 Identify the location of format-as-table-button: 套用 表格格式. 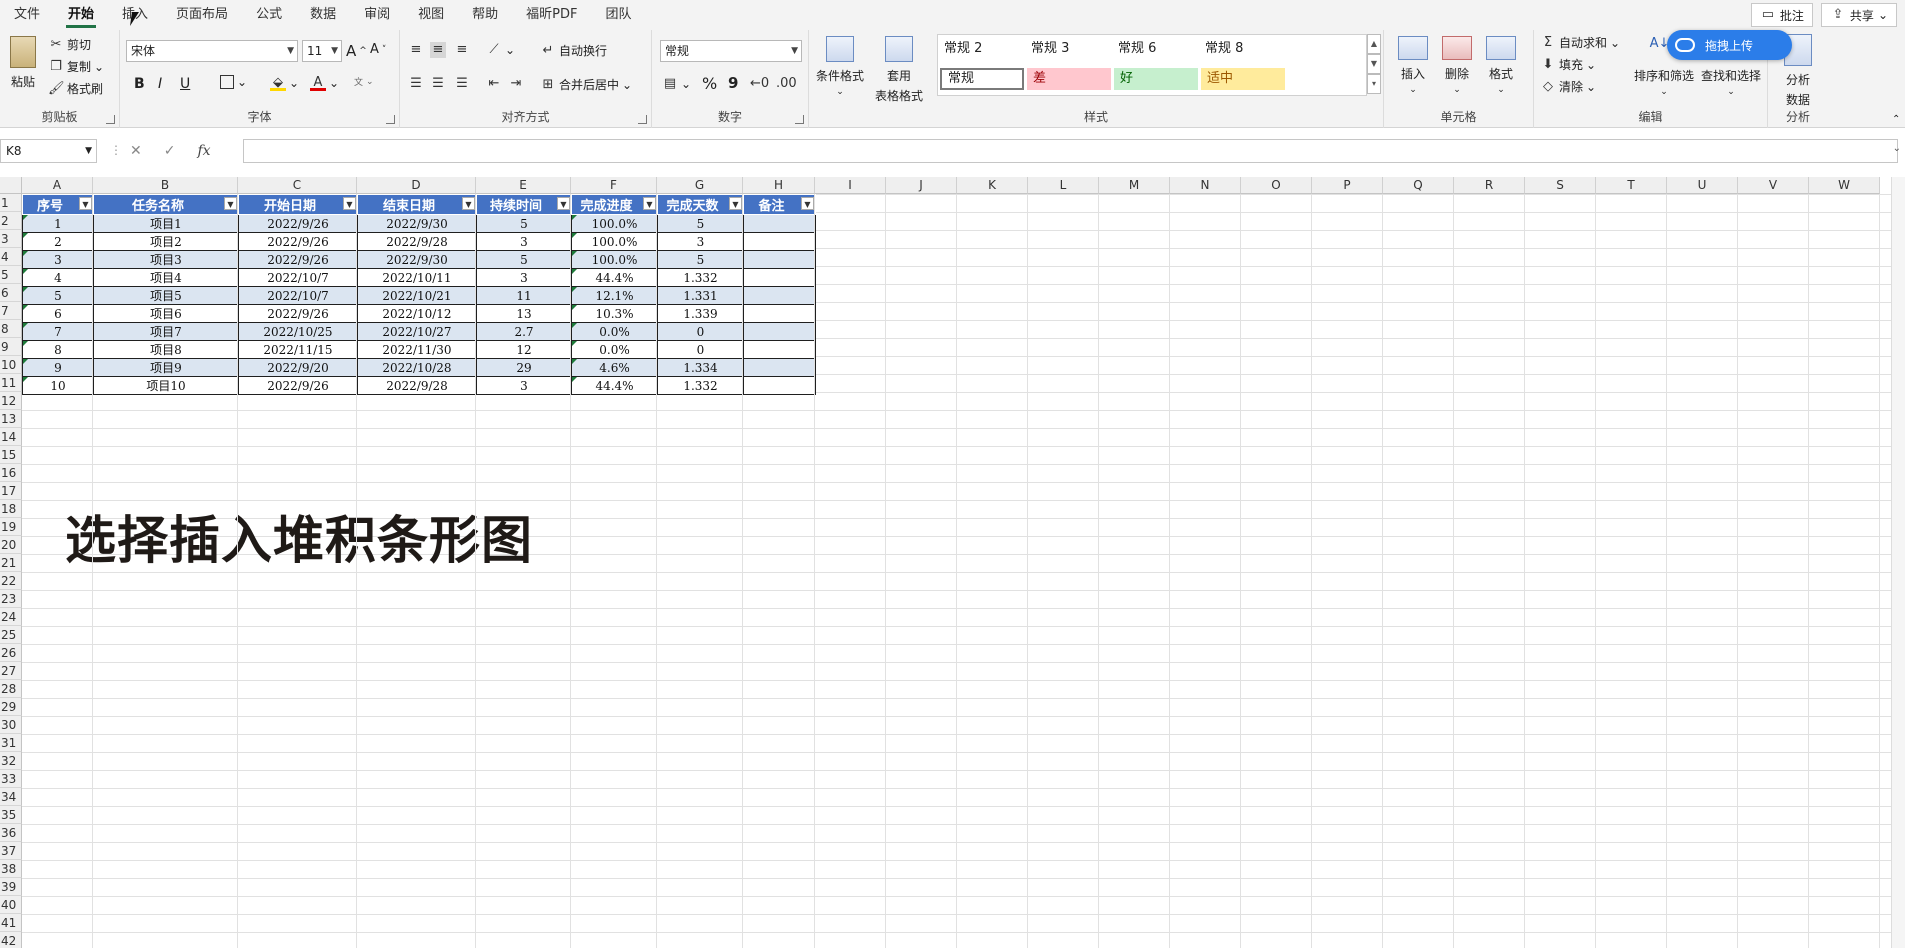
(899, 70).